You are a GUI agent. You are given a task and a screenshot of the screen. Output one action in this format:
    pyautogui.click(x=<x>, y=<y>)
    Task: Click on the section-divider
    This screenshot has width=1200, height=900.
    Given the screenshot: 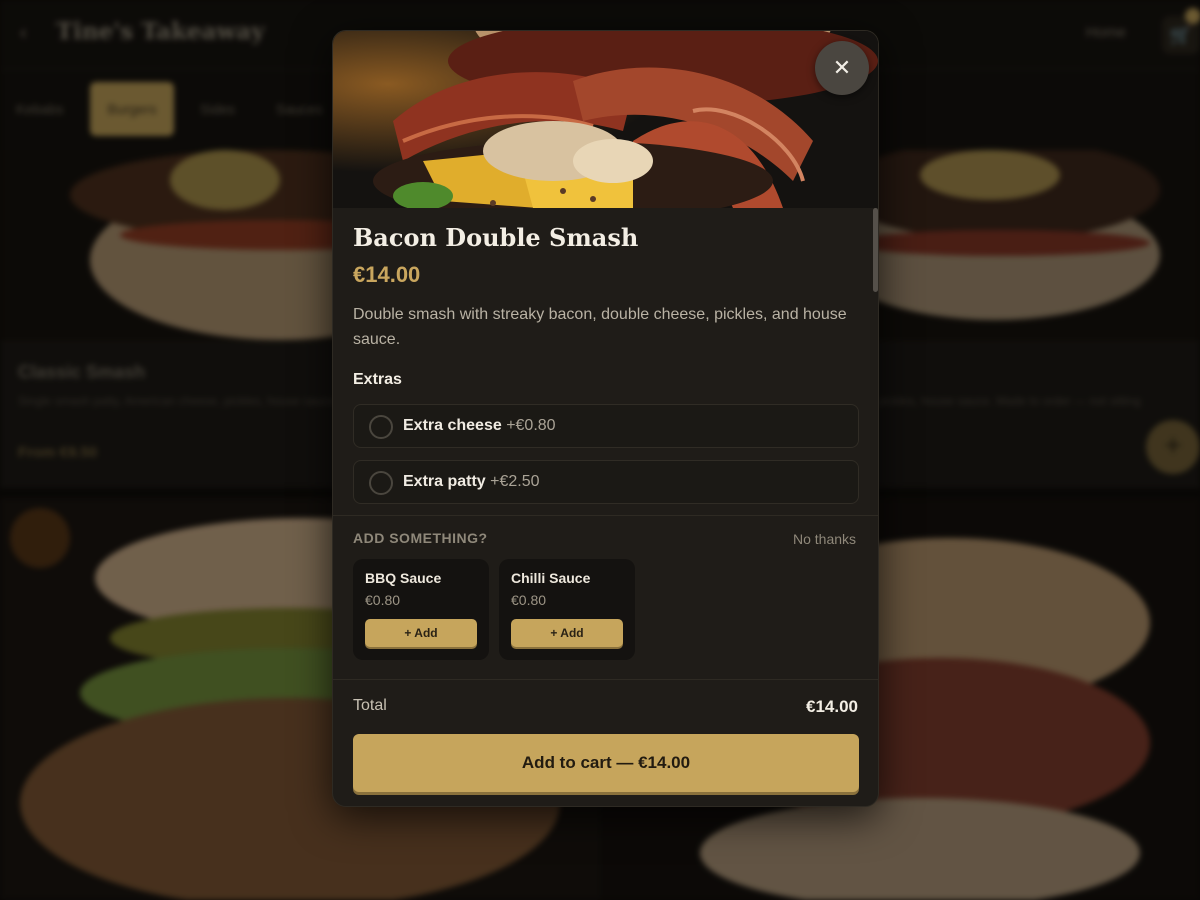 What is the action you would take?
    pyautogui.click(x=605, y=515)
    